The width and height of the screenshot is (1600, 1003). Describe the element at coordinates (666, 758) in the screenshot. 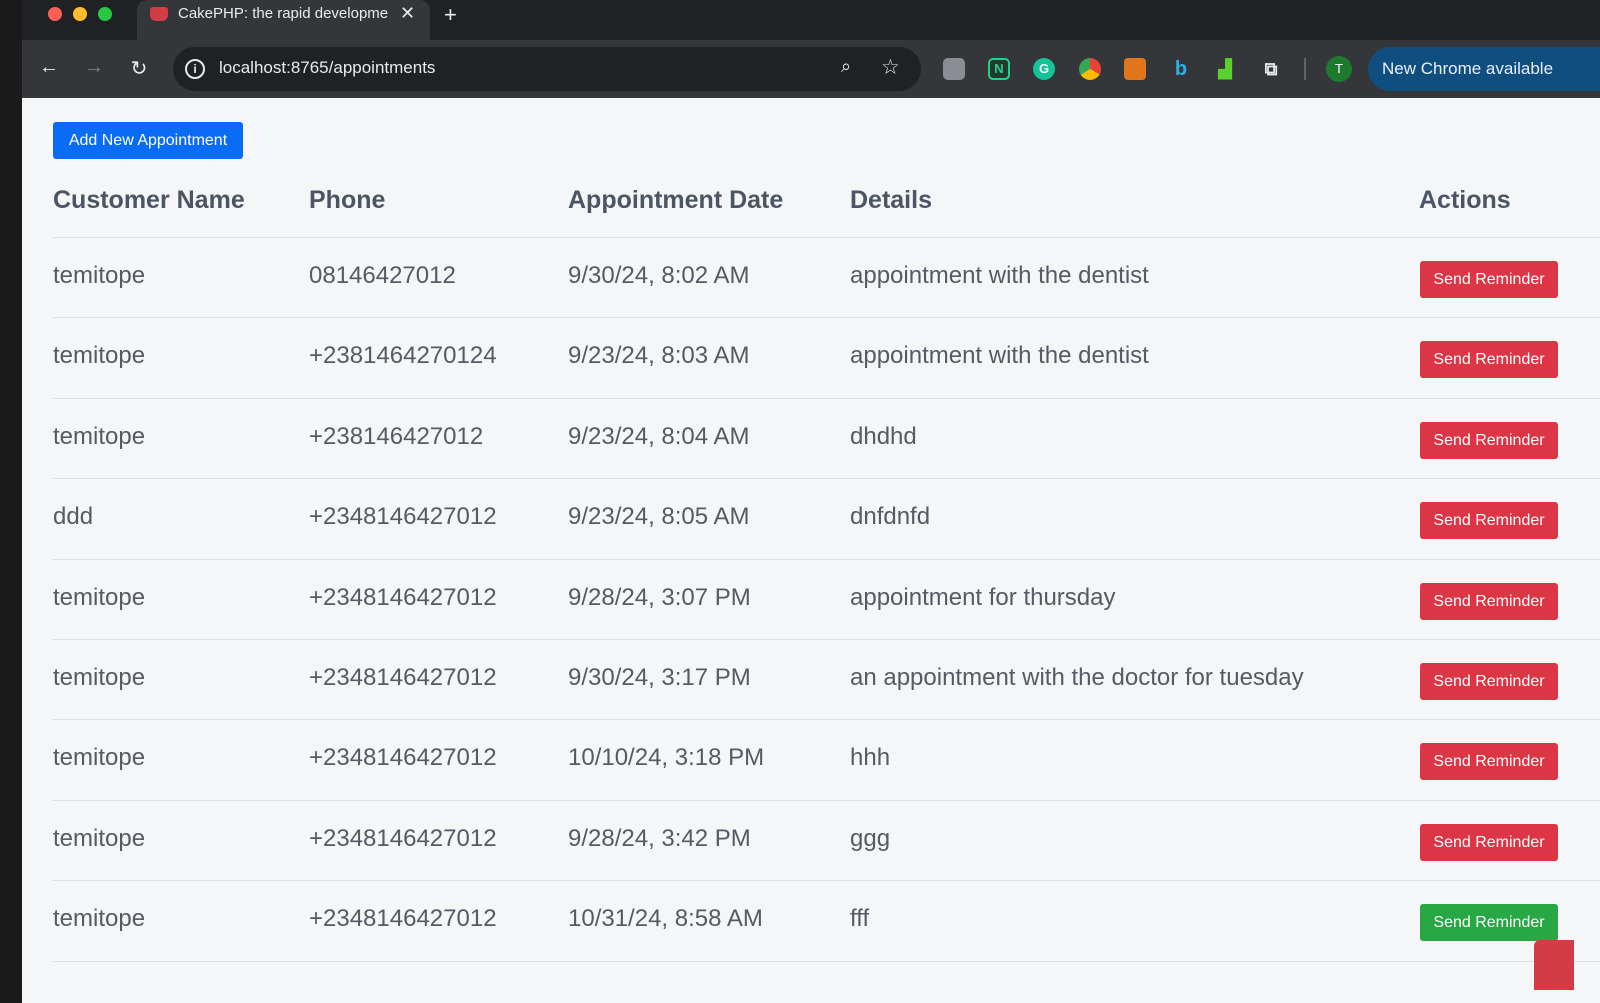

I see `appointment-date-cell: 10/10/24, 3:18 PM` at that location.